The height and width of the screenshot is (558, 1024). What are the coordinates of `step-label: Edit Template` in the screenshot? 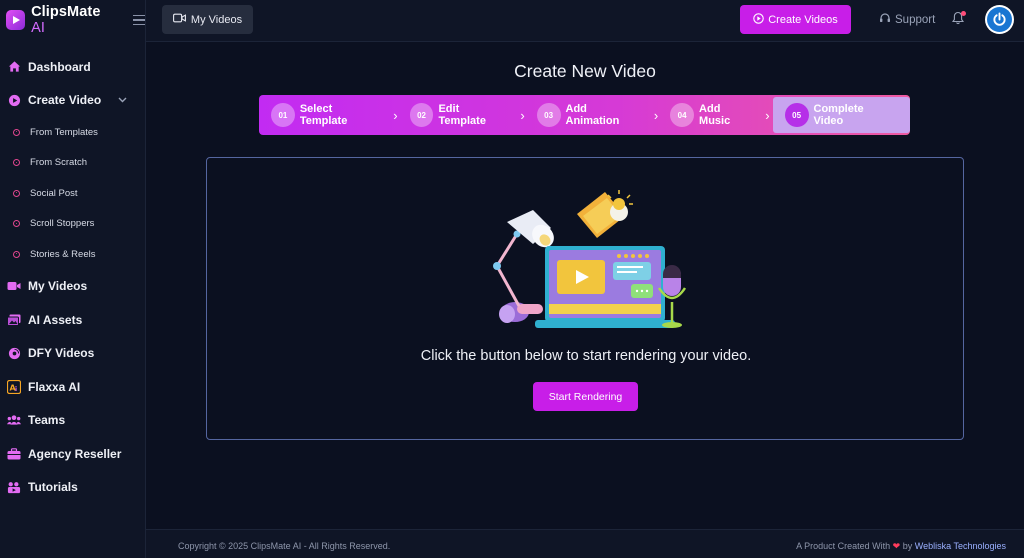 It's located at (462, 115).